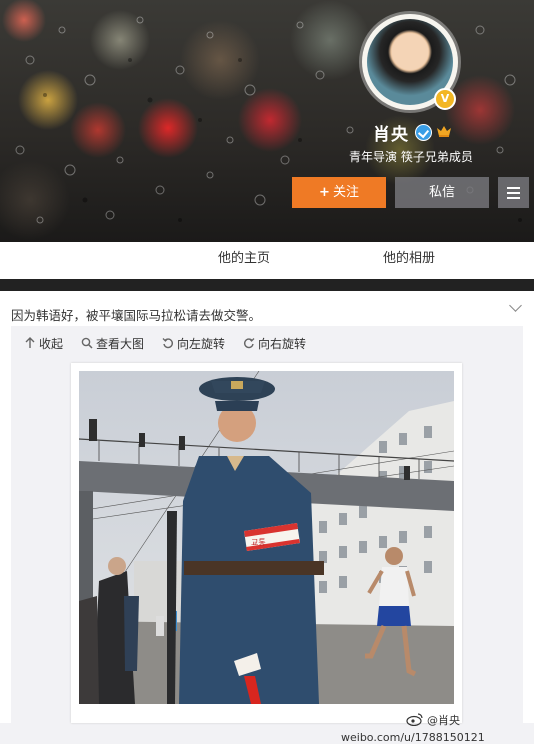 The height and width of the screenshot is (744, 534). Describe the element at coordinates (345, 192) in the screenshot. I see `follow-label: 关注` at that location.